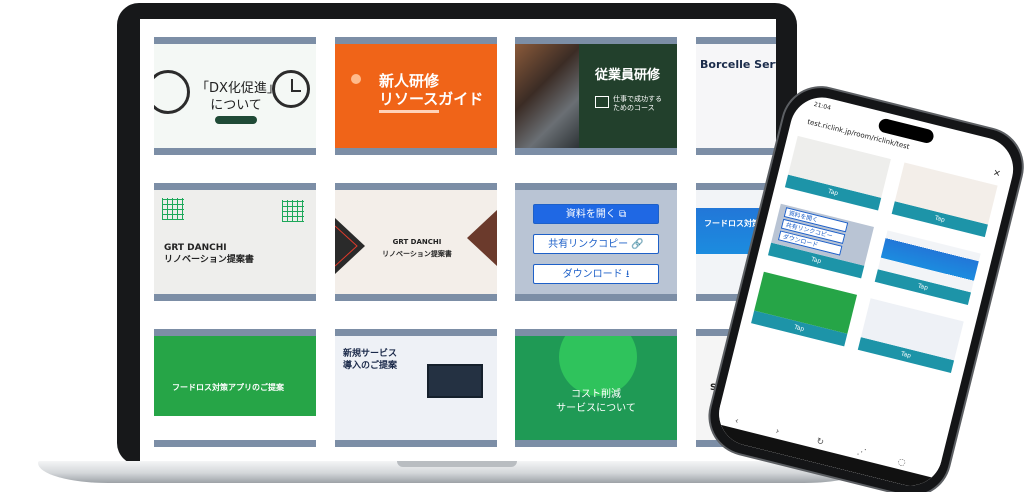 This screenshot has width=1024, height=492. Describe the element at coordinates (777, 431) in the screenshot. I see `forward-icon: ›` at that location.